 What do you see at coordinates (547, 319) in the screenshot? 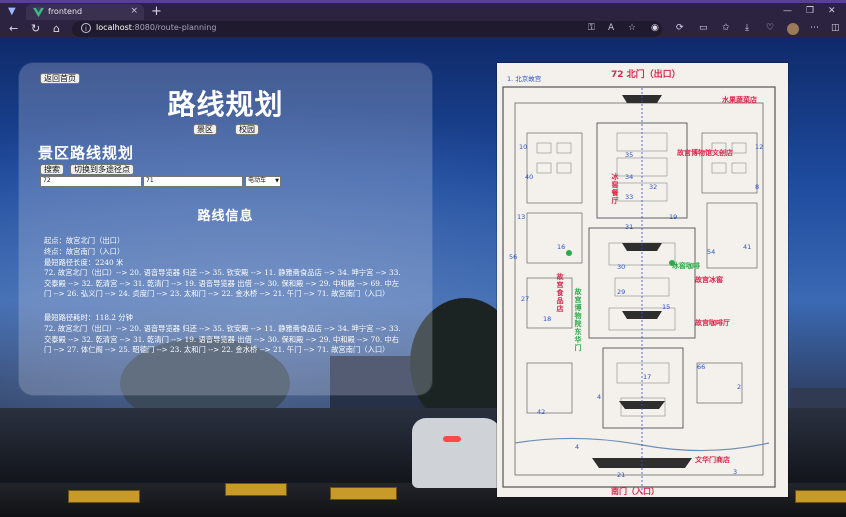
I see `map-number: 18` at bounding box center [547, 319].